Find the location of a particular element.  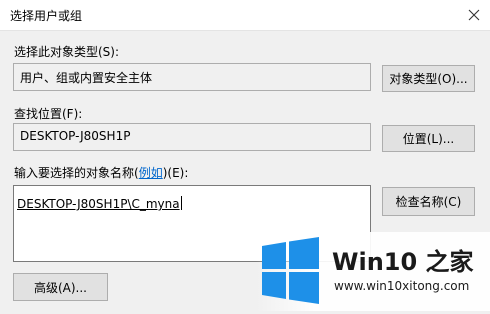

object-names-label-prefix: 输入要选择的对象名称( is located at coordinates (76, 173).